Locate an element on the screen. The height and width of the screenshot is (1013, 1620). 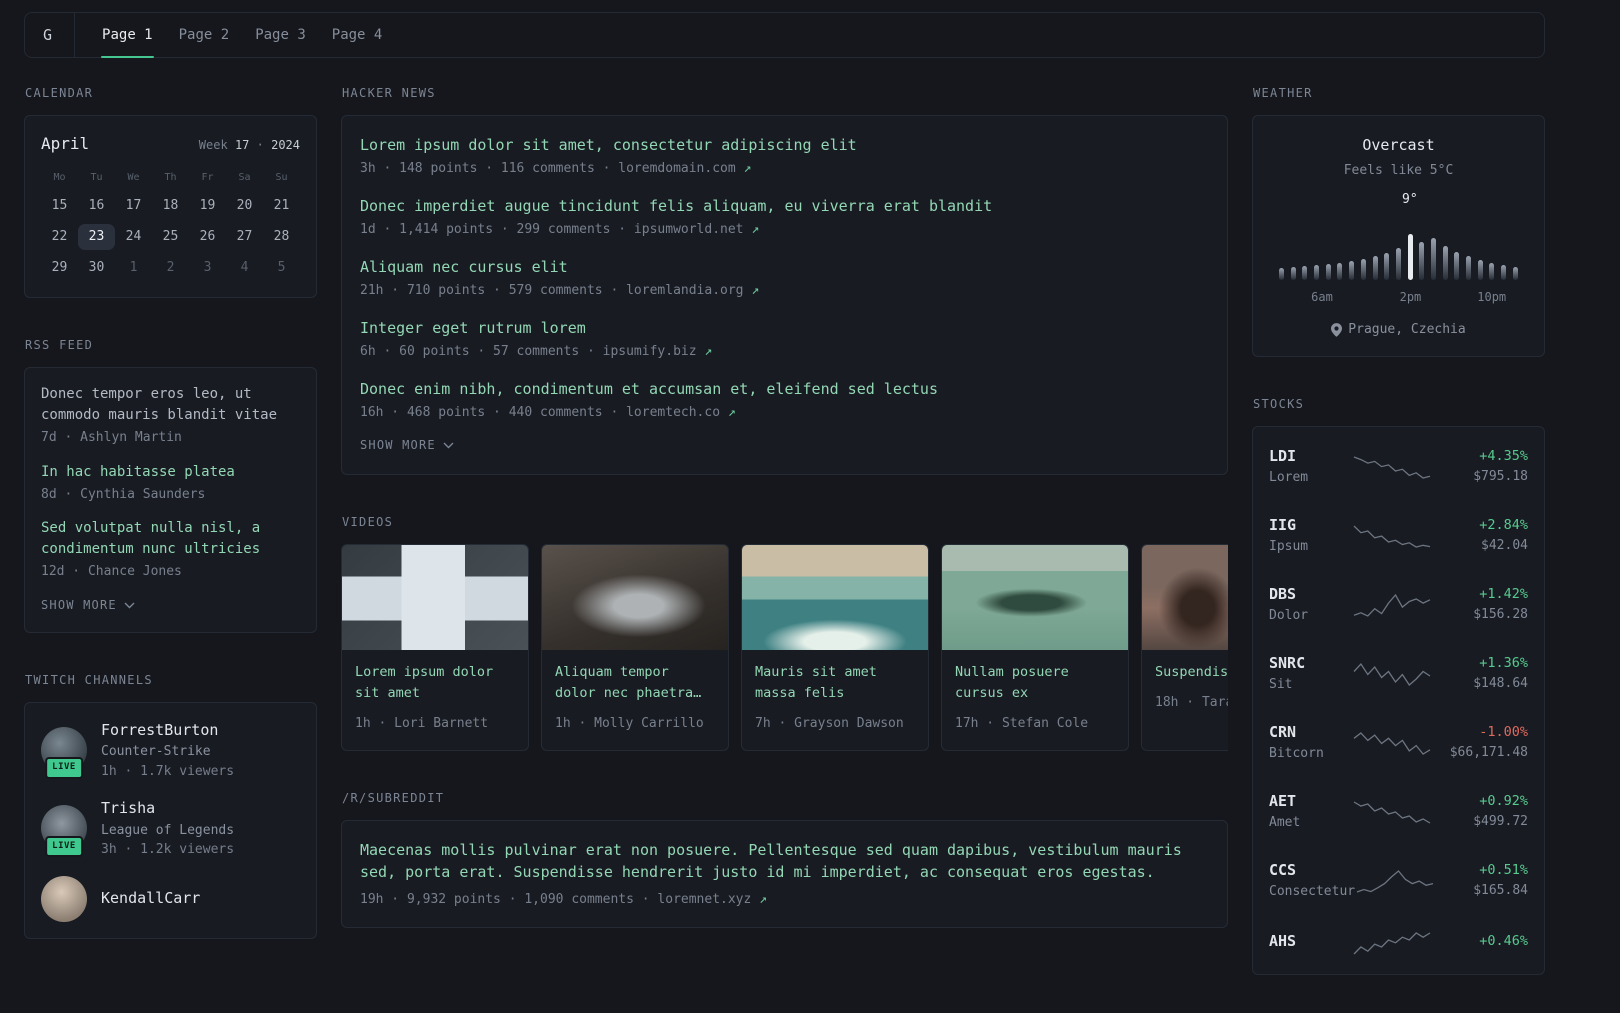
channel-viewers: 1h · 1.7k viewers is located at coordinates (168, 771).